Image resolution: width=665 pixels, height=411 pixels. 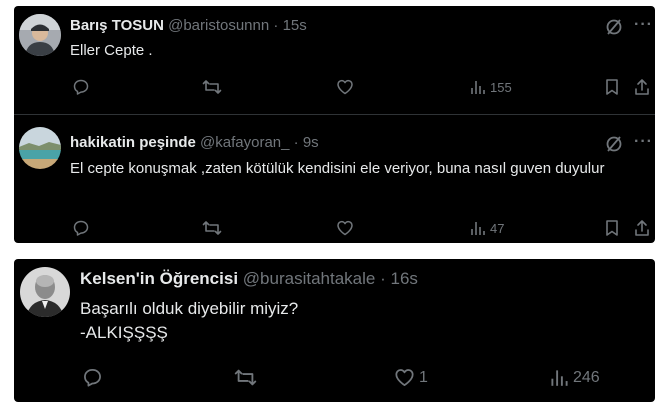 I want to click on tweet-header: Barış TOSUN @baristosunnn · 15s, so click(x=188, y=25).